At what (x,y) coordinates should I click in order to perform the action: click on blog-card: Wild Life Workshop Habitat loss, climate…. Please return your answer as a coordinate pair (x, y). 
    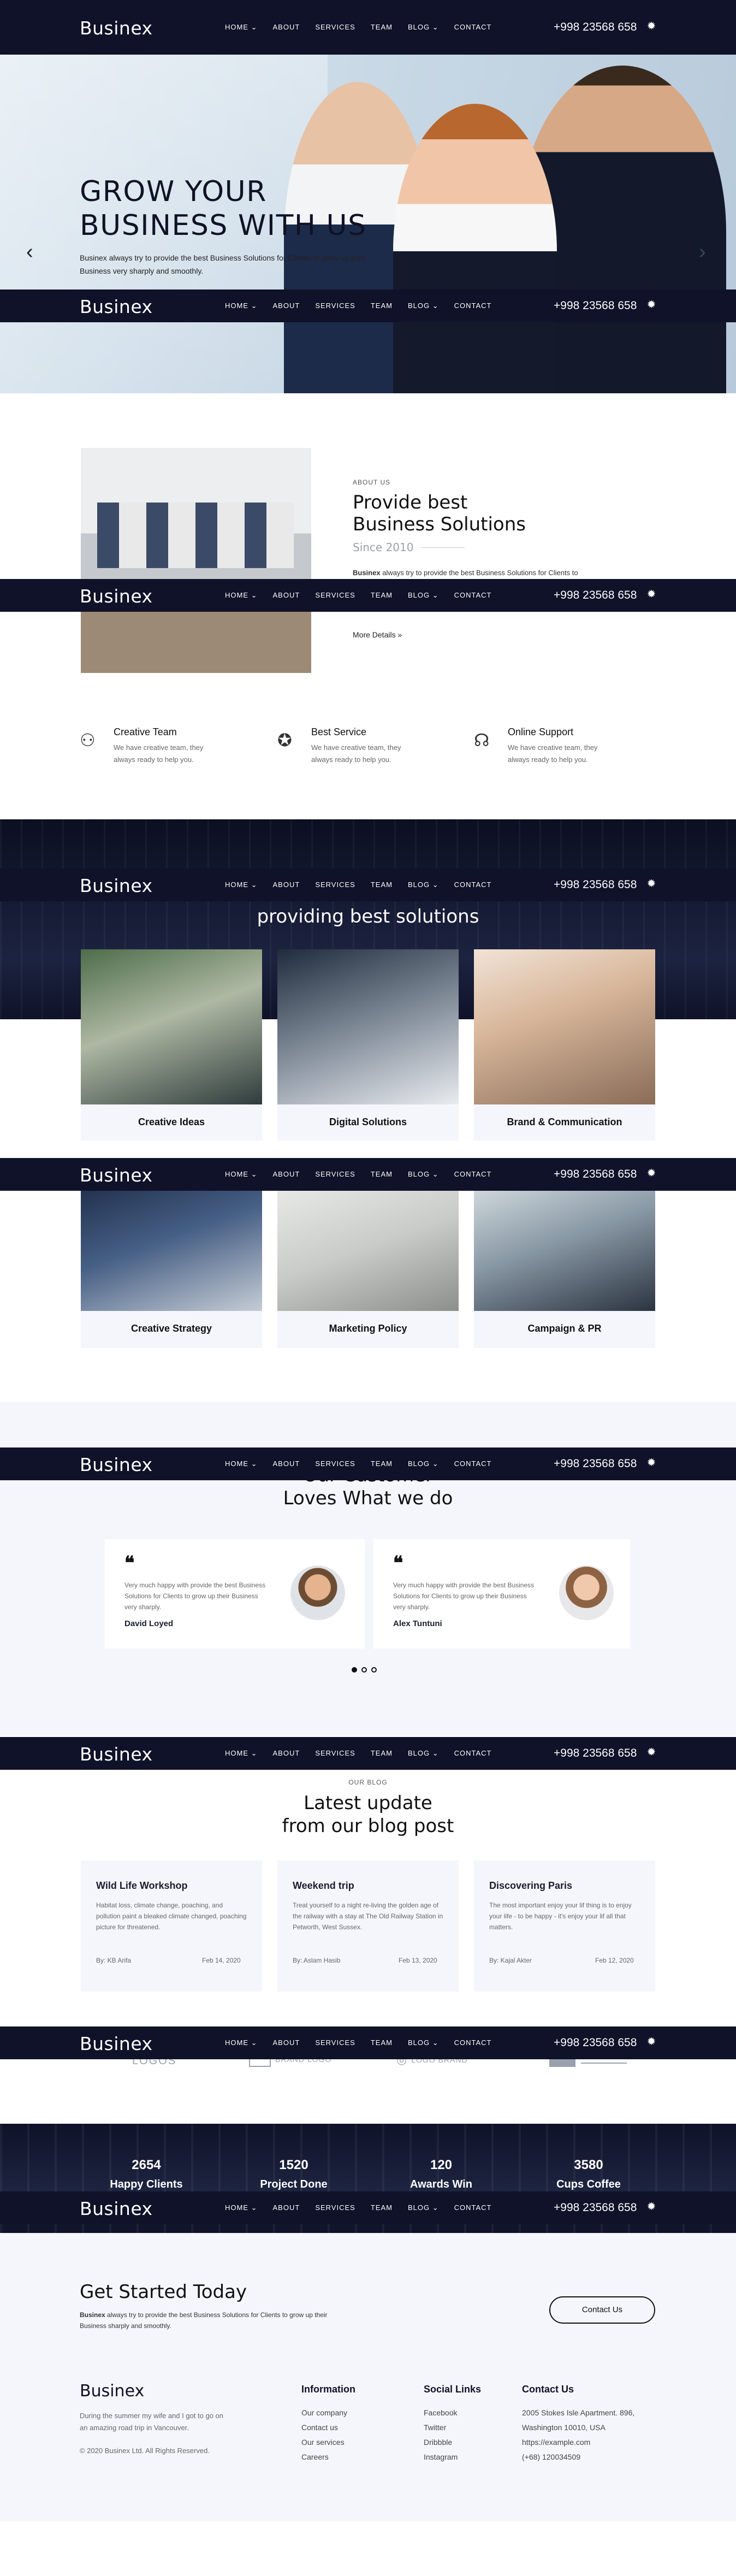
    Looking at the image, I should click on (171, 1926).